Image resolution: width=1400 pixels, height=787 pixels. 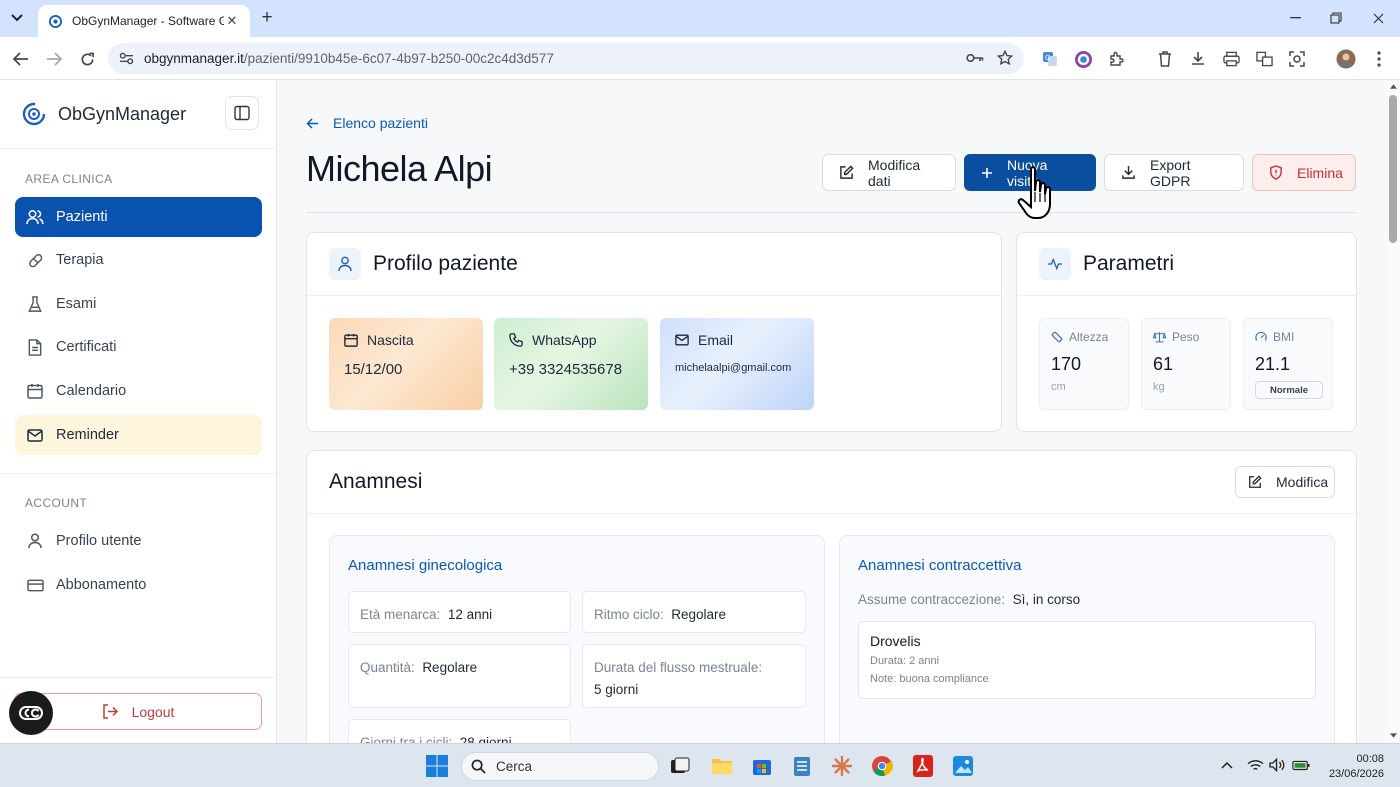 I want to click on notepad-icon, so click(x=802, y=766).